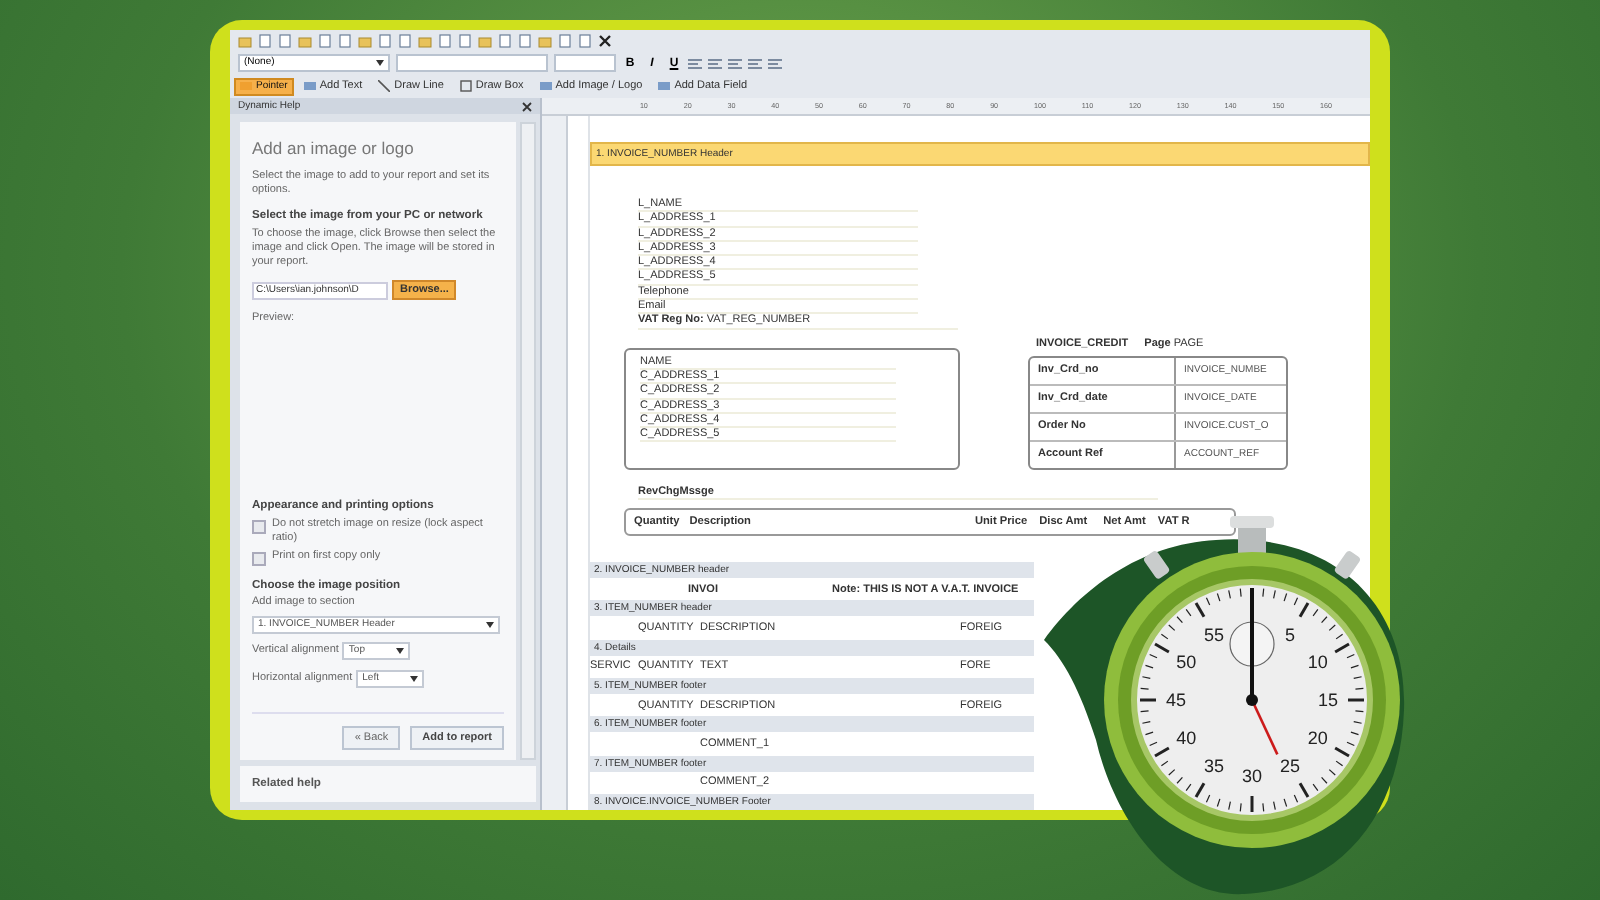  What do you see at coordinates (1317, 662) in the screenshot?
I see `dial-number: 10` at bounding box center [1317, 662].